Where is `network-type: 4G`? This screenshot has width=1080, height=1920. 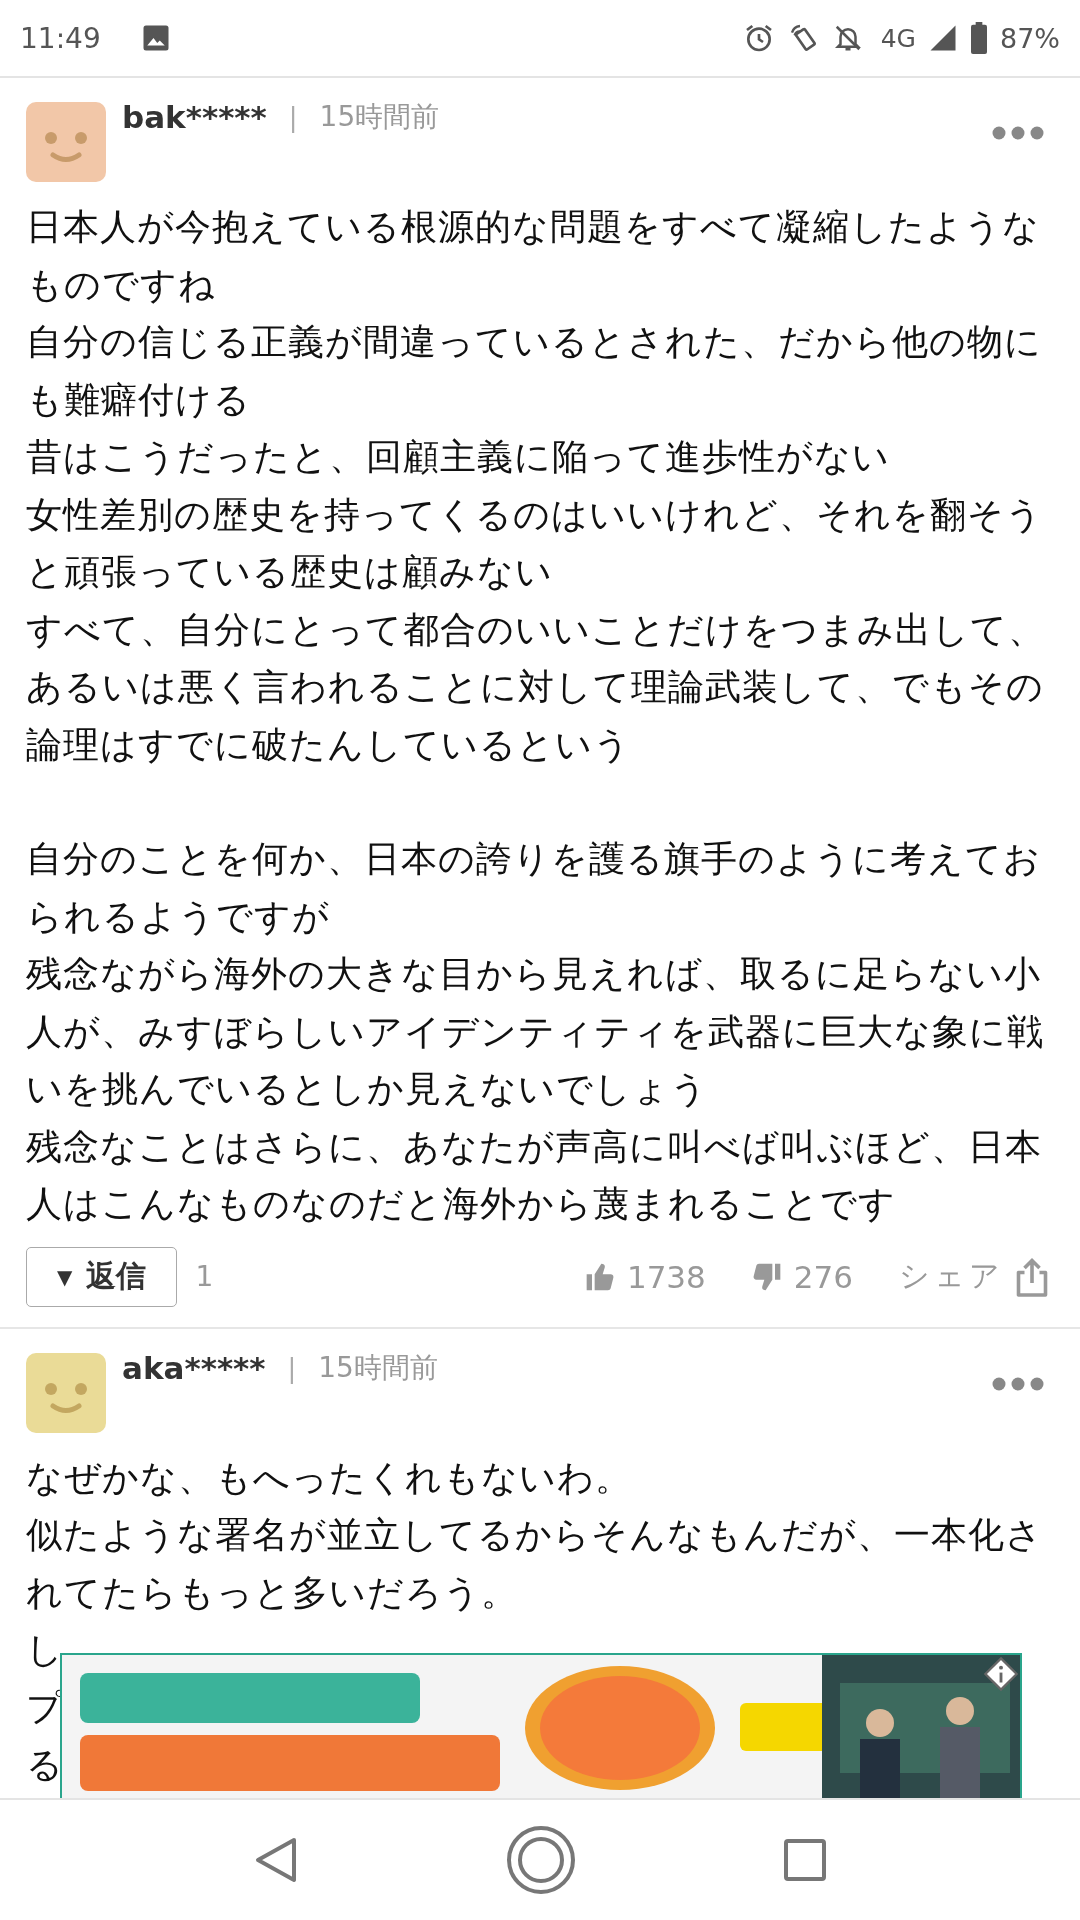 network-type: 4G is located at coordinates (898, 38).